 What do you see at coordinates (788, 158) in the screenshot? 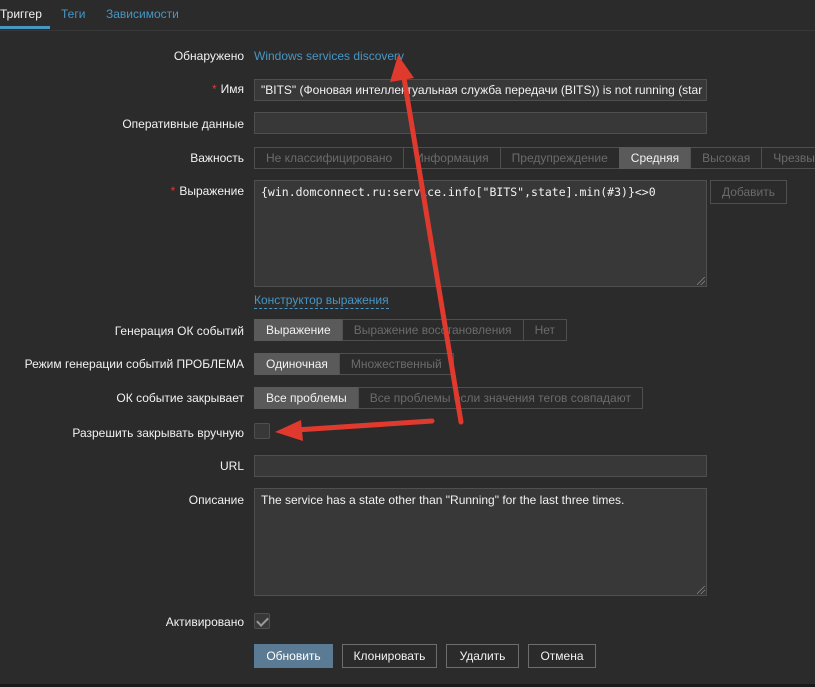
I see `severity-disaster: Чрезвы` at bounding box center [788, 158].